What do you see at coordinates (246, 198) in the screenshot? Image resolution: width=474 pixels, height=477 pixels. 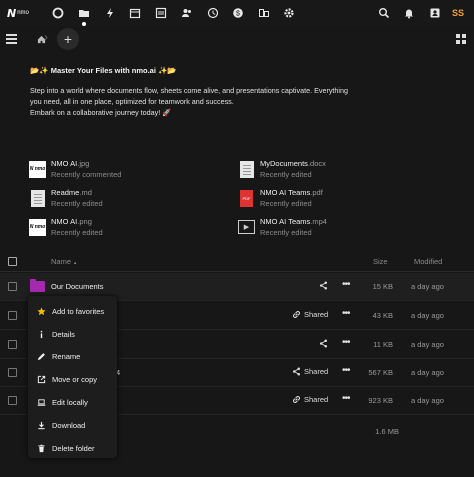 I see `pdf-icon: PDF` at bounding box center [246, 198].